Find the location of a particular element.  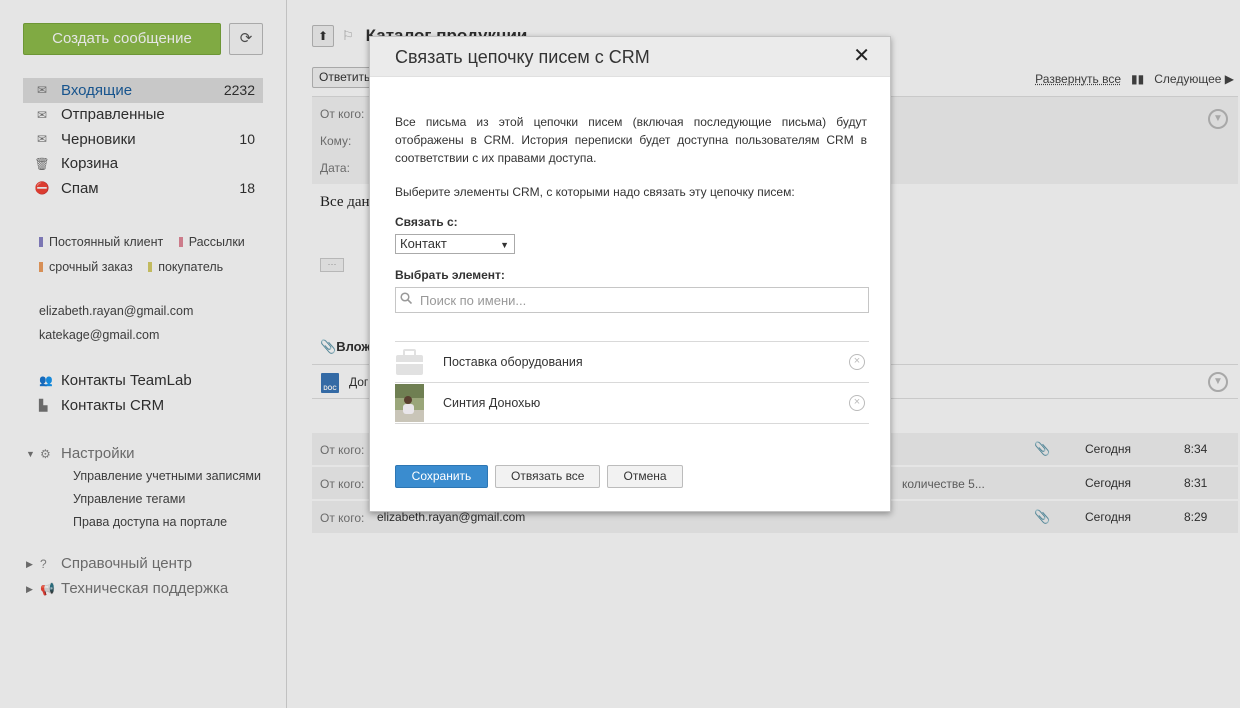

dialog-header: Связать цепочку писем с CRM ✕ is located at coordinates (630, 57).